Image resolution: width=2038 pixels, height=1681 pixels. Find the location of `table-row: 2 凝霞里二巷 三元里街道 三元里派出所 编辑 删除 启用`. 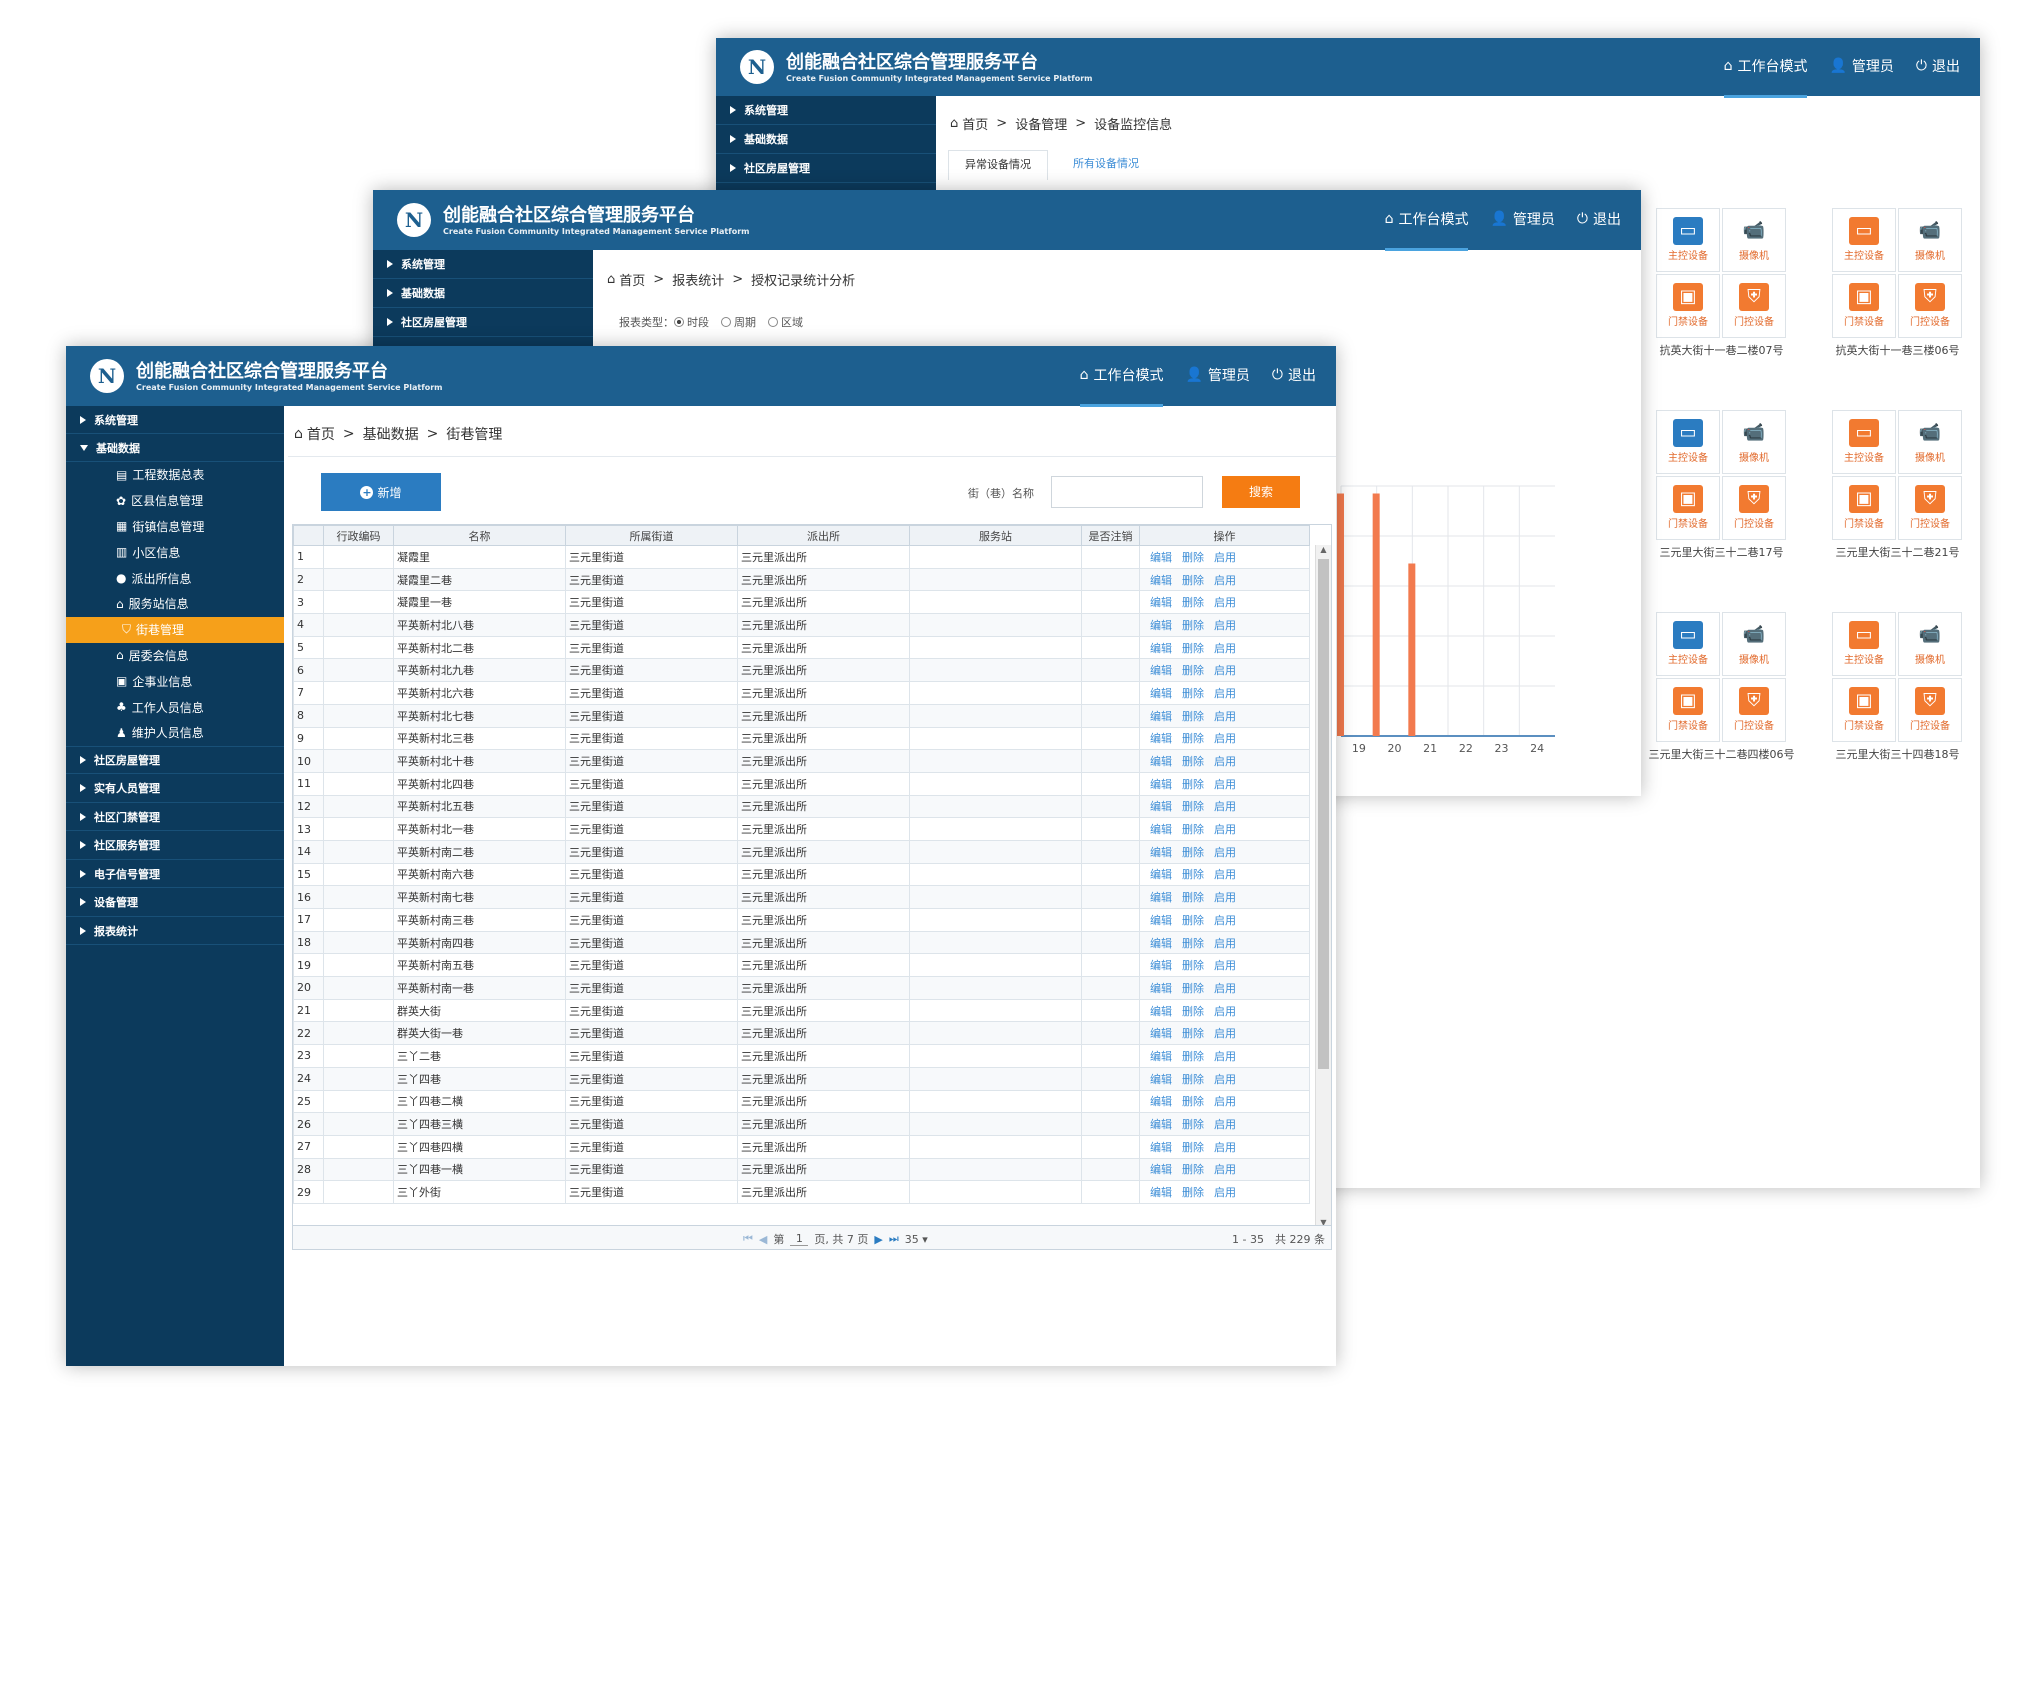

table-row: 2 凝霞里二巷 三元里街道 三元里派出所 编辑 删除 启用 is located at coordinates (801, 579).